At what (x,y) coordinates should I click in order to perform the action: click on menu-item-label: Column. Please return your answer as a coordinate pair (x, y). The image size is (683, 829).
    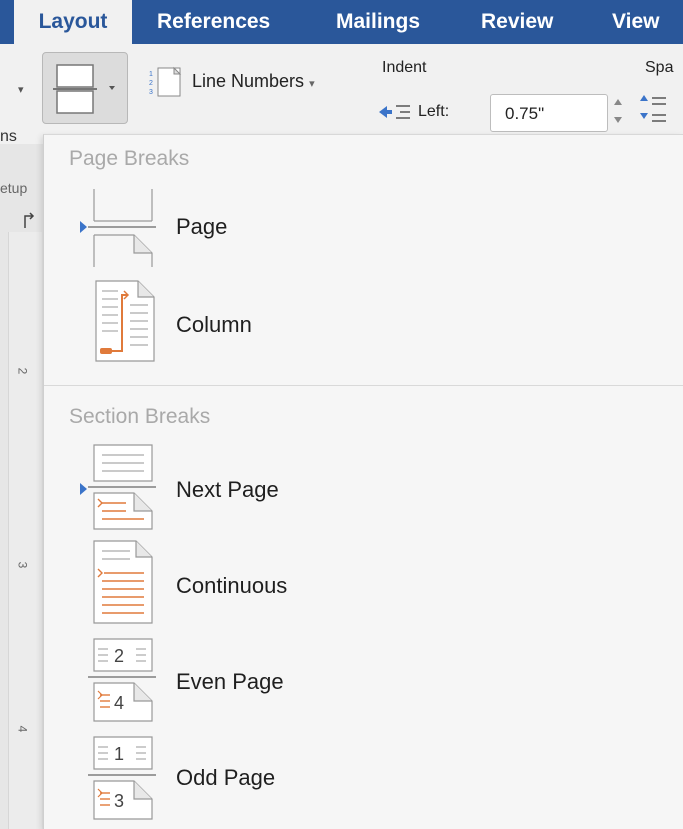
    Looking at the image, I should click on (214, 324).